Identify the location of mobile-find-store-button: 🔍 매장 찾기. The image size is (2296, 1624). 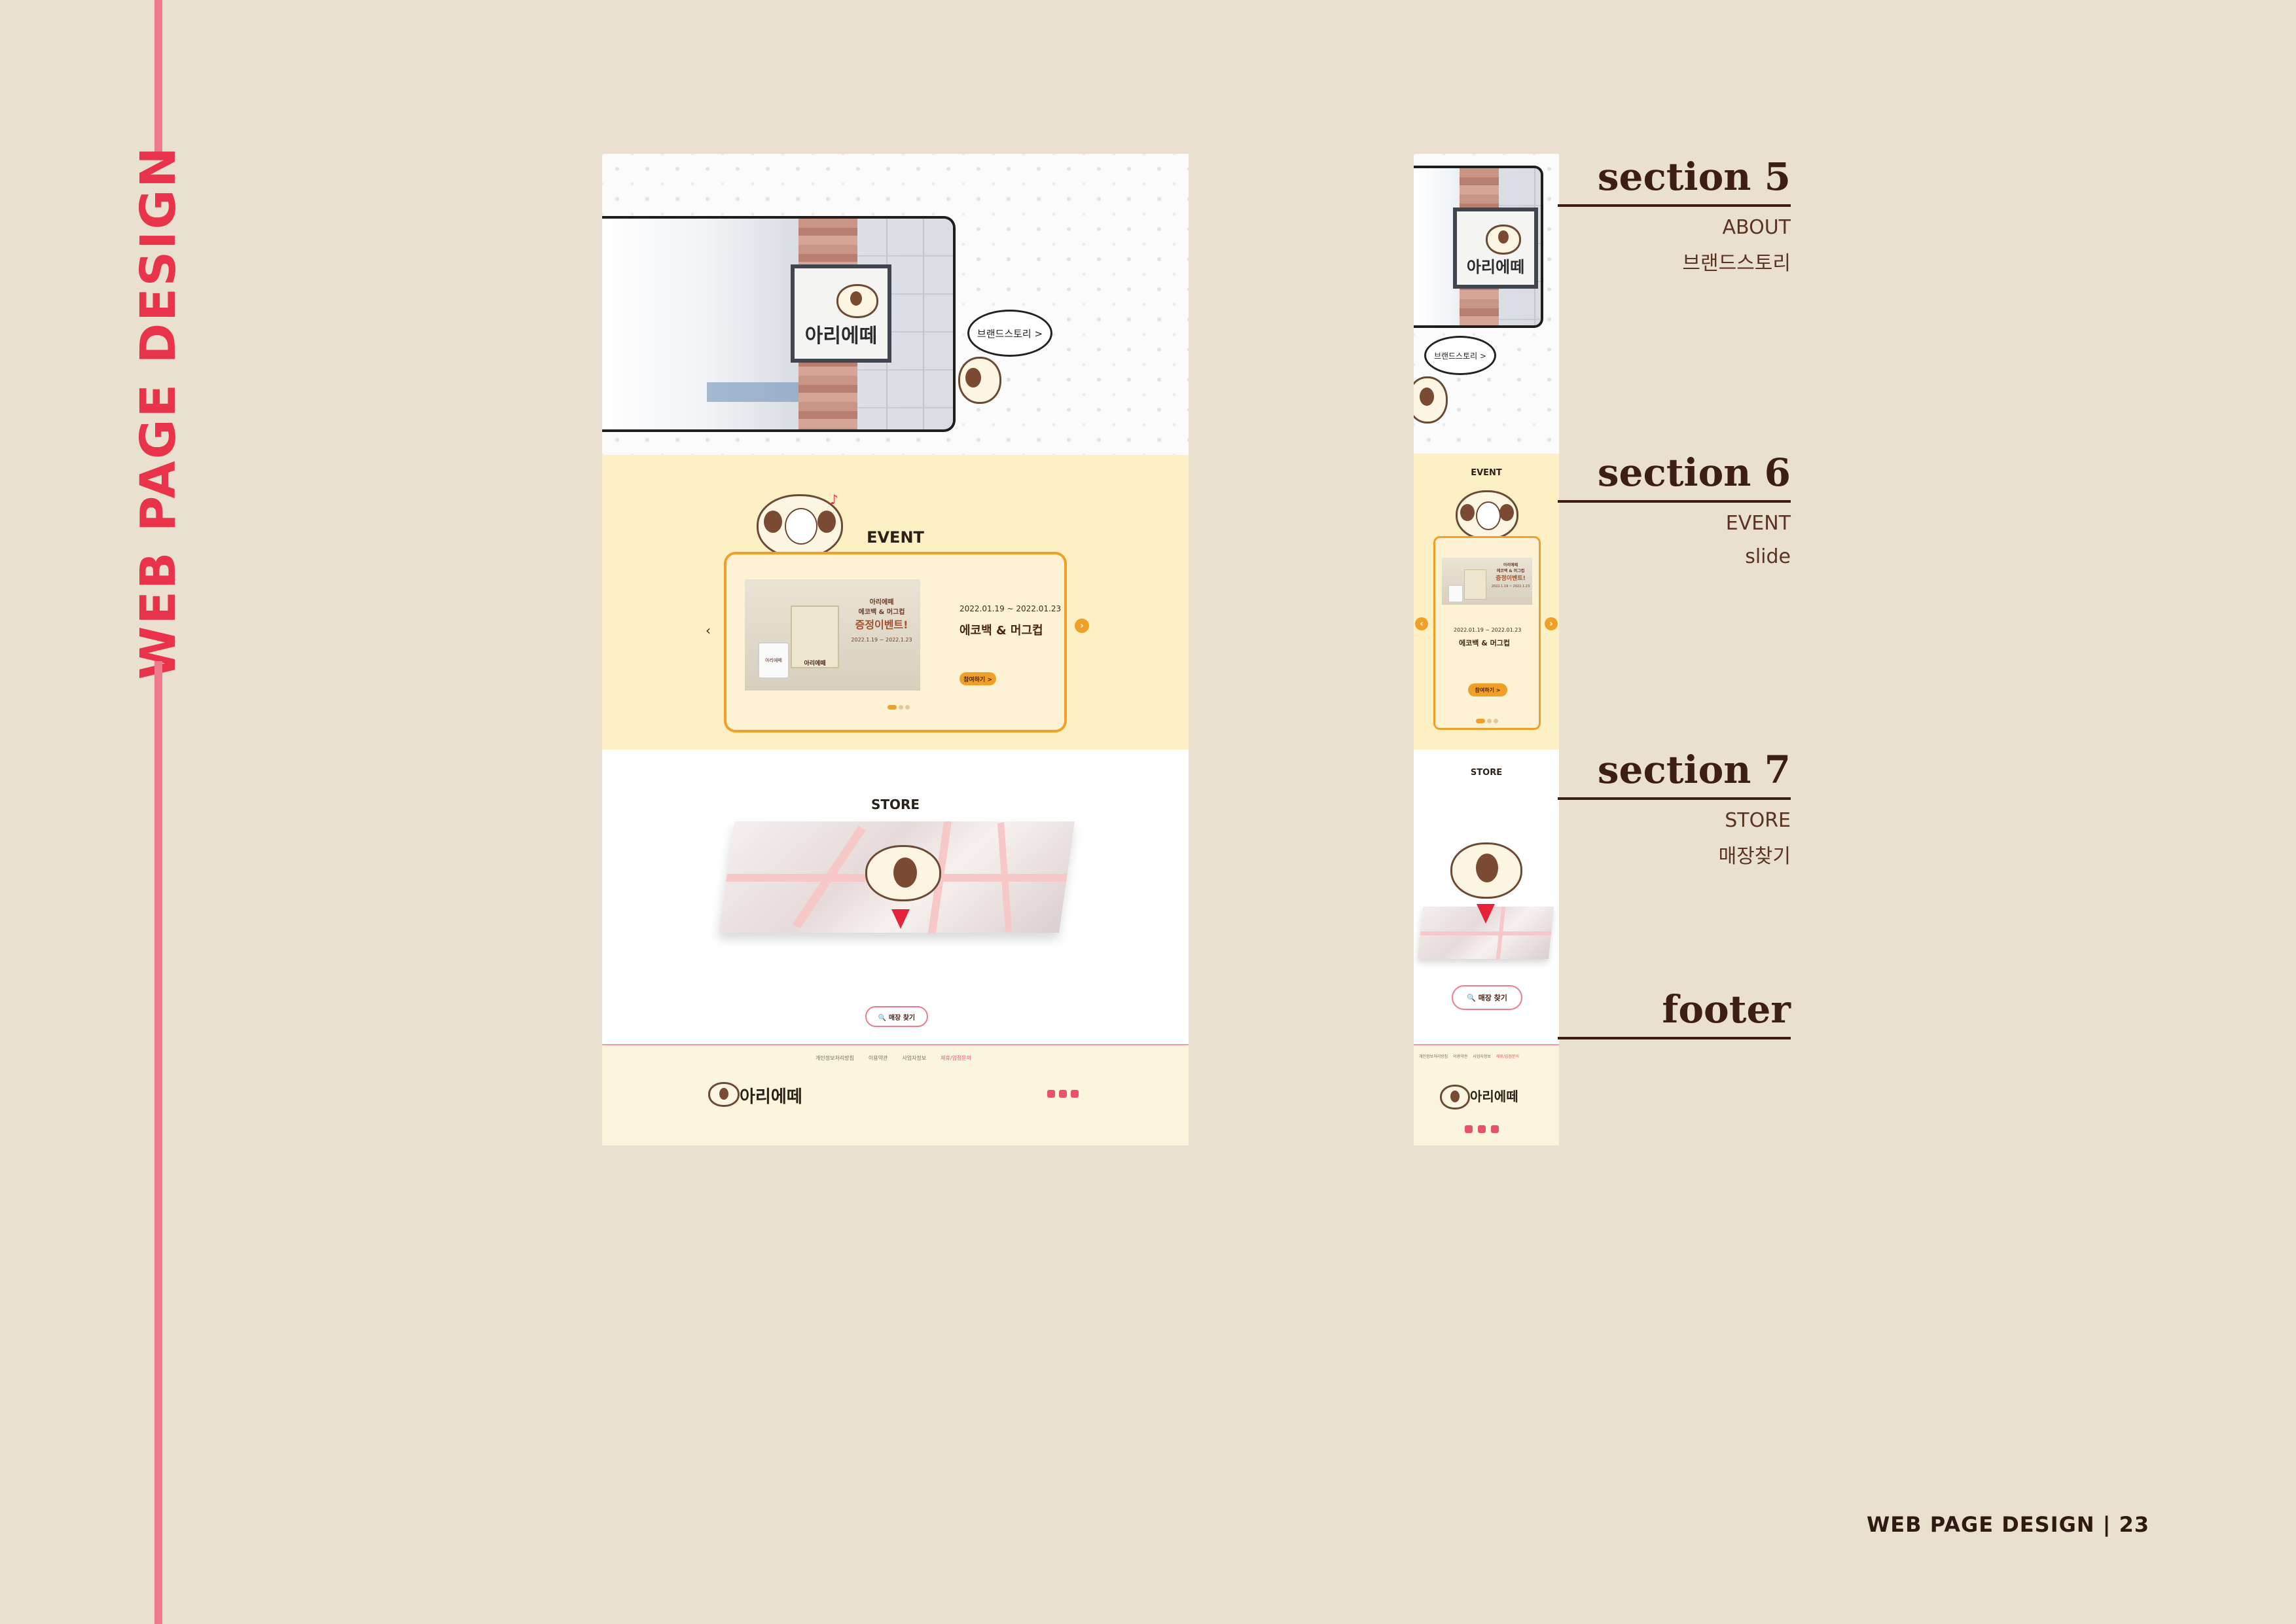
(1487, 997).